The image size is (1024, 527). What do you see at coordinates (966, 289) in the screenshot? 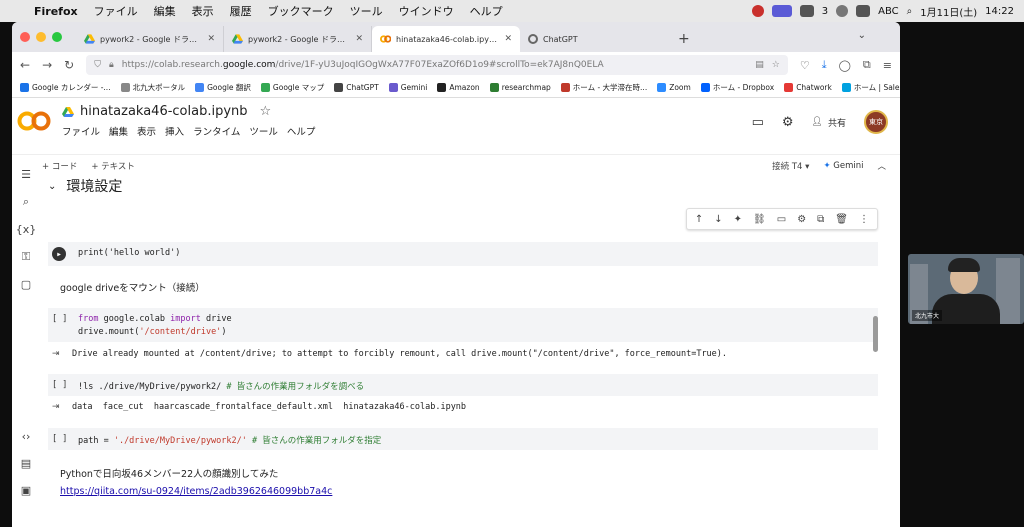
I see `video-call-thumbnail: 北九市大` at bounding box center [966, 289].